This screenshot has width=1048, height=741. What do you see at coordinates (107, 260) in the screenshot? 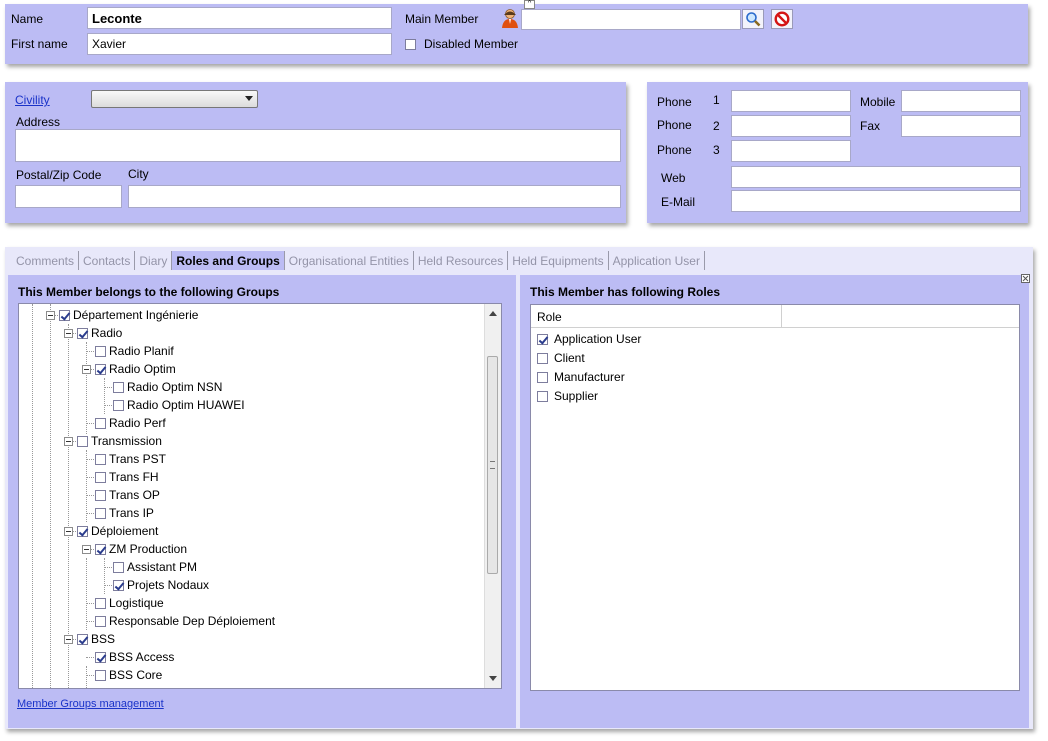
I see `tab-contacts: Contacts` at bounding box center [107, 260].